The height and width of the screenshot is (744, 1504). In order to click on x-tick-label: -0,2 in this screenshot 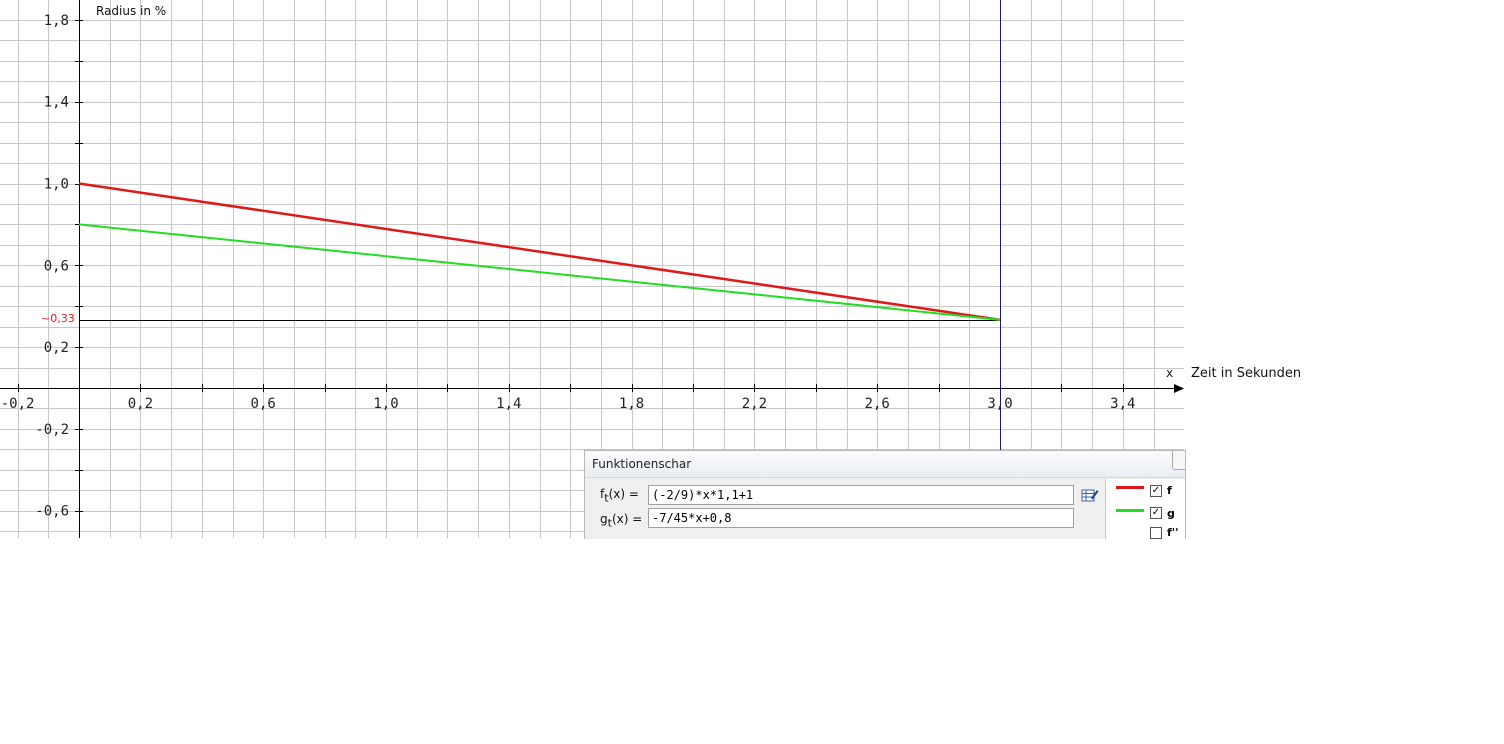, I will do `click(18, 404)`.